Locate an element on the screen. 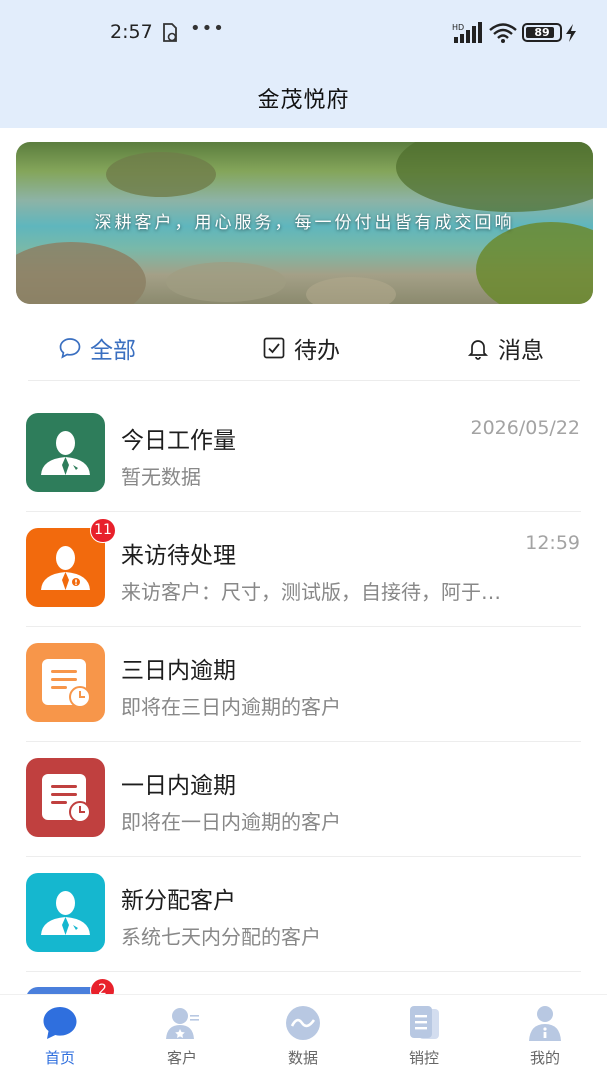 This screenshot has height=1080, width=607. more-notifications-icon: ••• is located at coordinates (207, 28).